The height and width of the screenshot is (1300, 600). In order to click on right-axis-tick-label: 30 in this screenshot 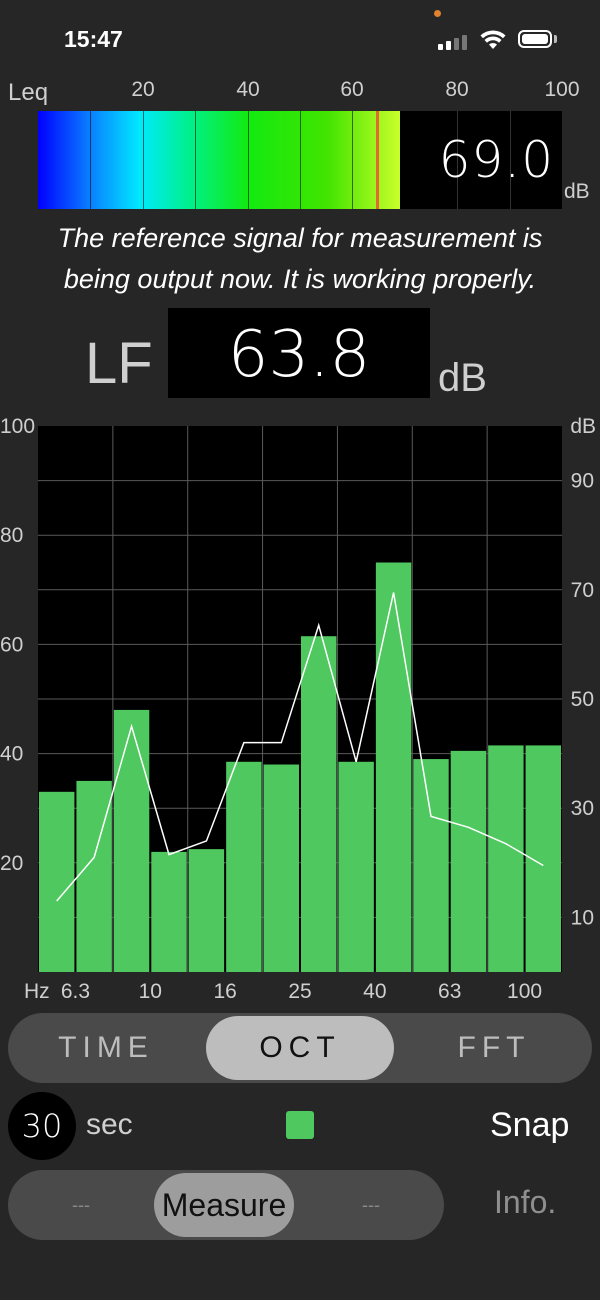, I will do `click(582, 808)`.